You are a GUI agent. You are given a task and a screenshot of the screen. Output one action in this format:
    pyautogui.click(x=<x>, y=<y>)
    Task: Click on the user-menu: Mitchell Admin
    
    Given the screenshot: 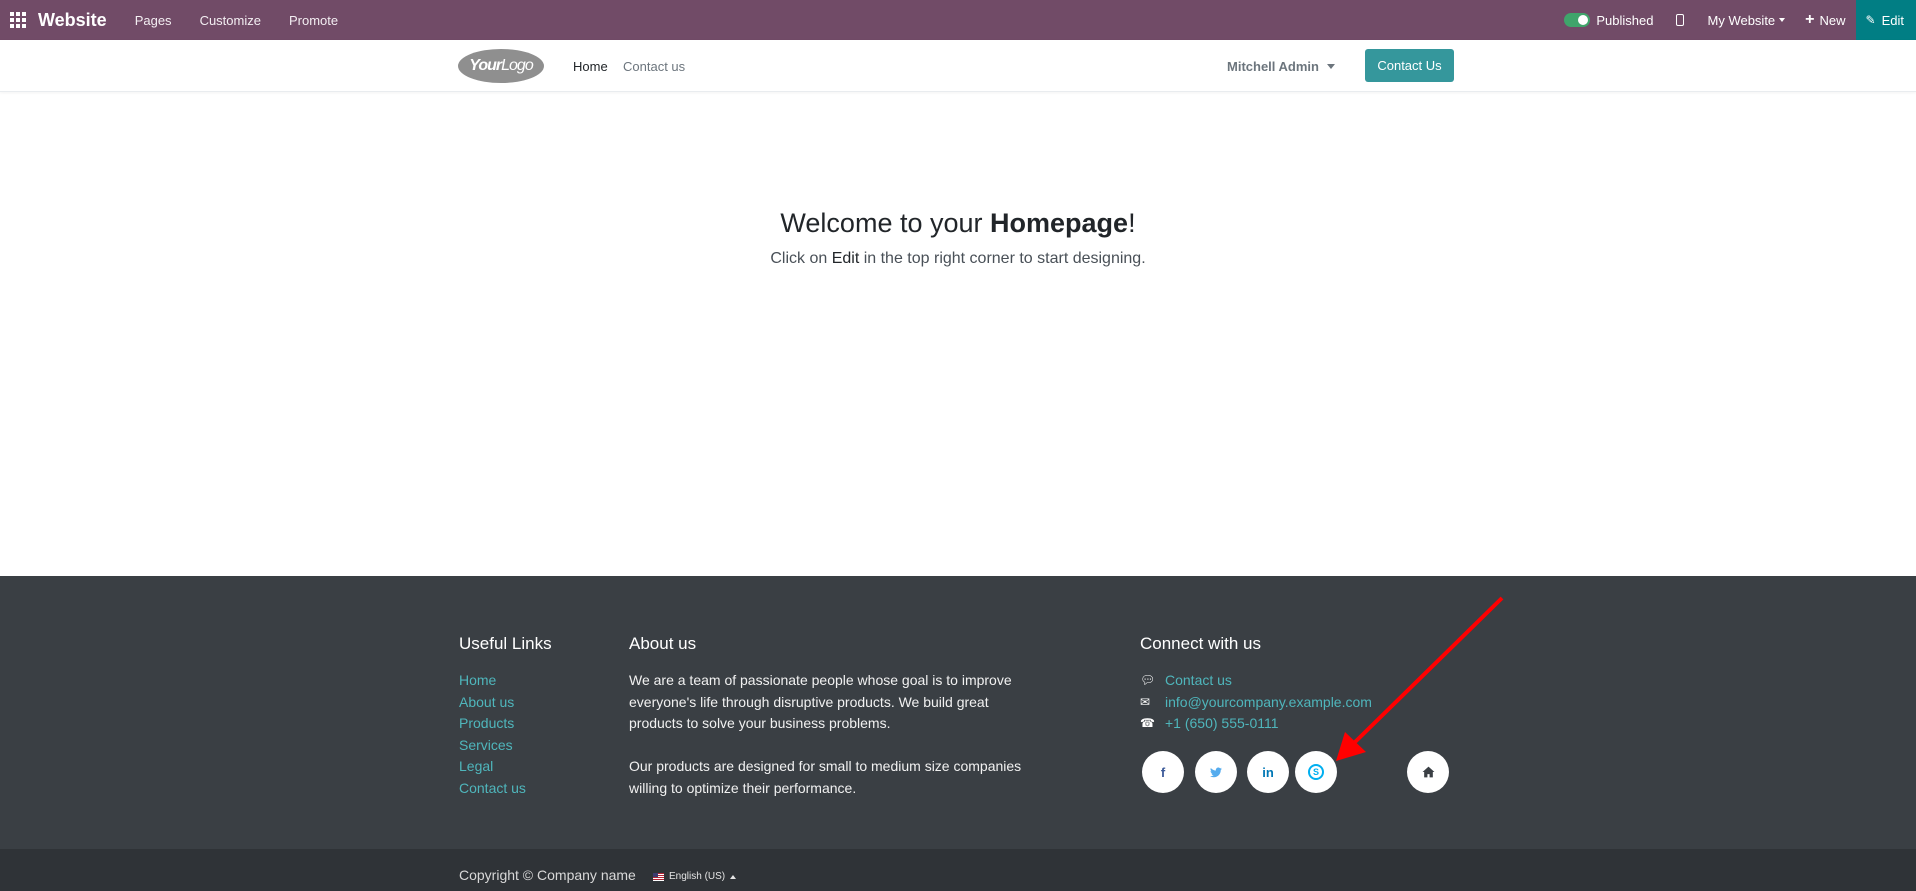 What is the action you would take?
    pyautogui.click(x=1281, y=66)
    